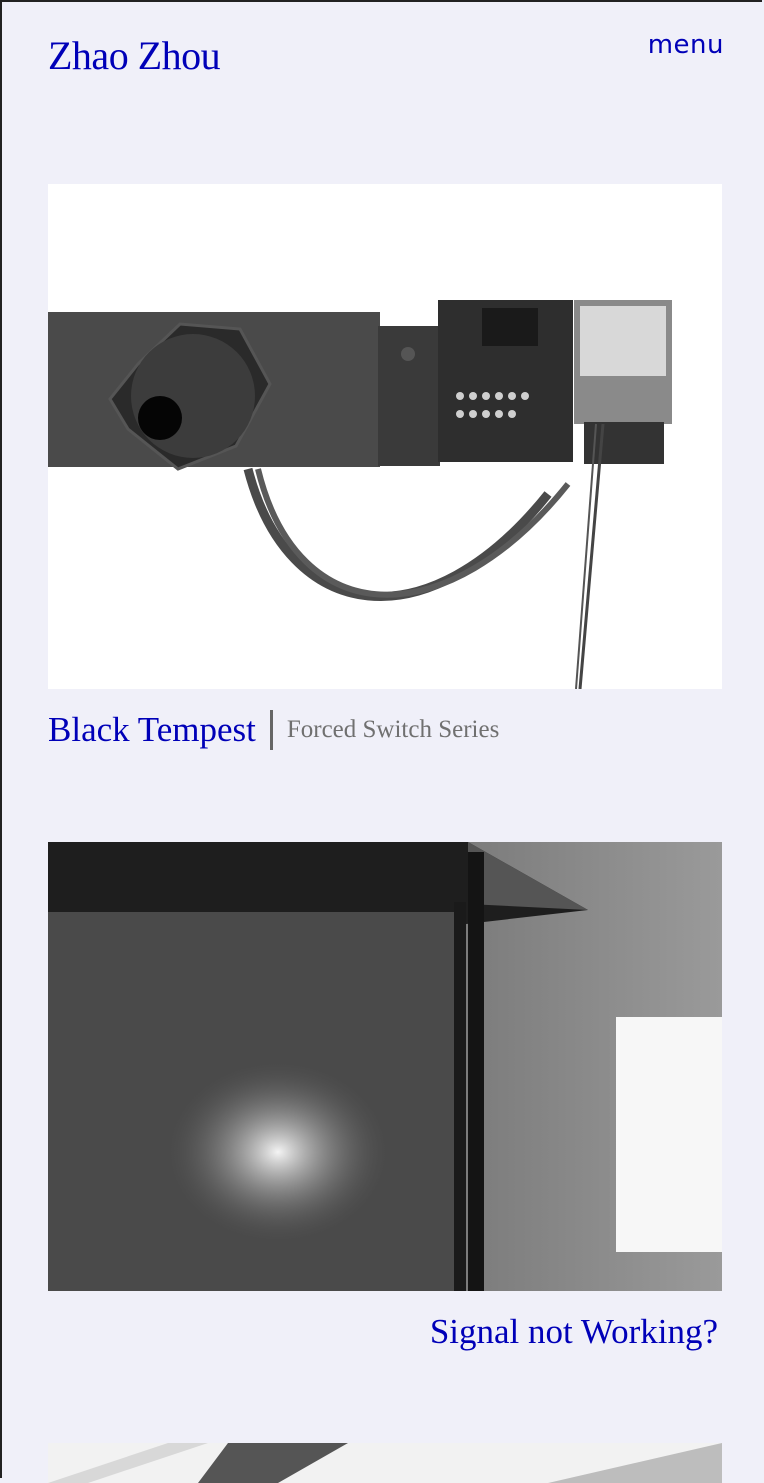  I want to click on project-title-link-signal: Signal not Working?, so click(574, 1332).